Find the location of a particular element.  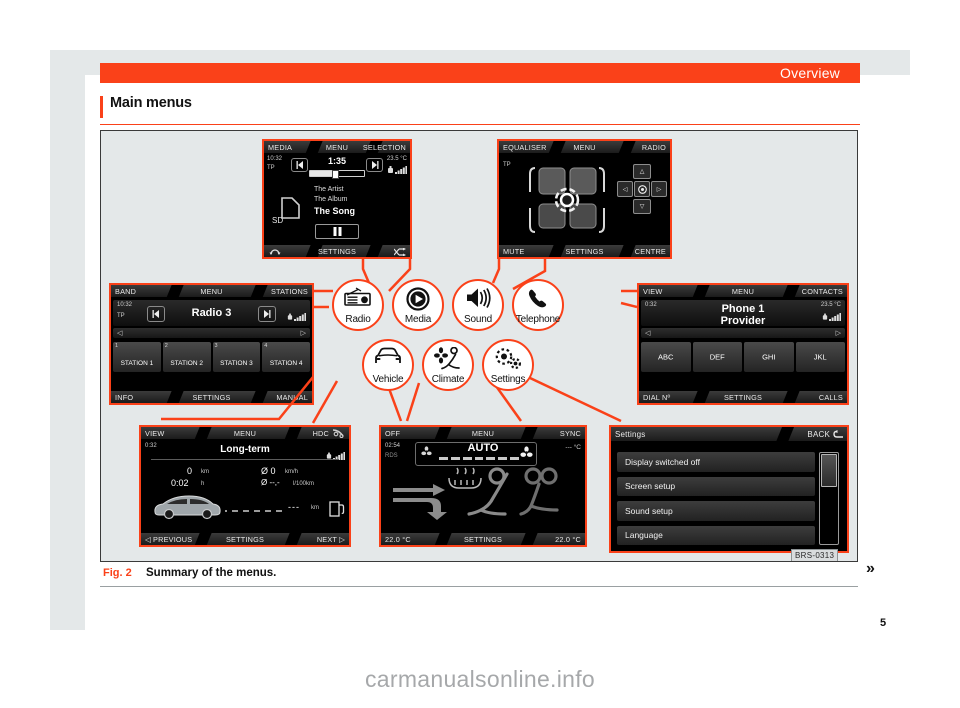

menu-icon-telephone: Telephone is located at coordinates (538, 305).